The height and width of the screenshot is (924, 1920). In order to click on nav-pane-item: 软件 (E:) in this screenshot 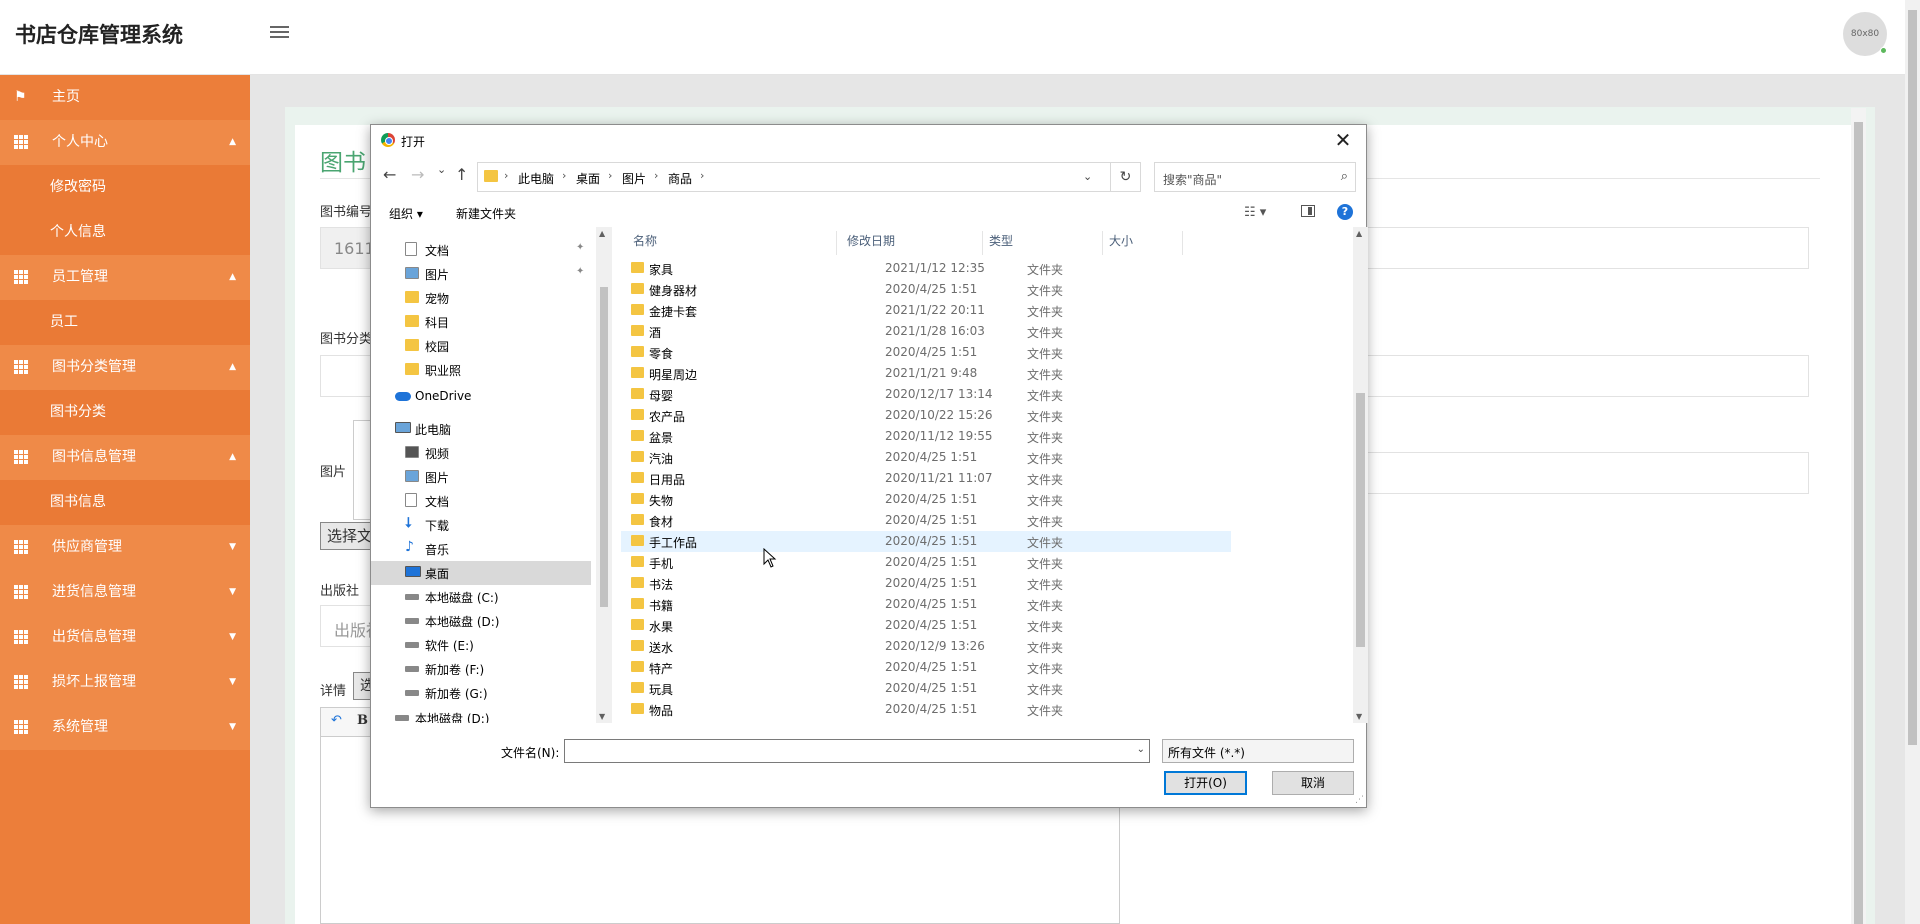, I will do `click(481, 645)`.